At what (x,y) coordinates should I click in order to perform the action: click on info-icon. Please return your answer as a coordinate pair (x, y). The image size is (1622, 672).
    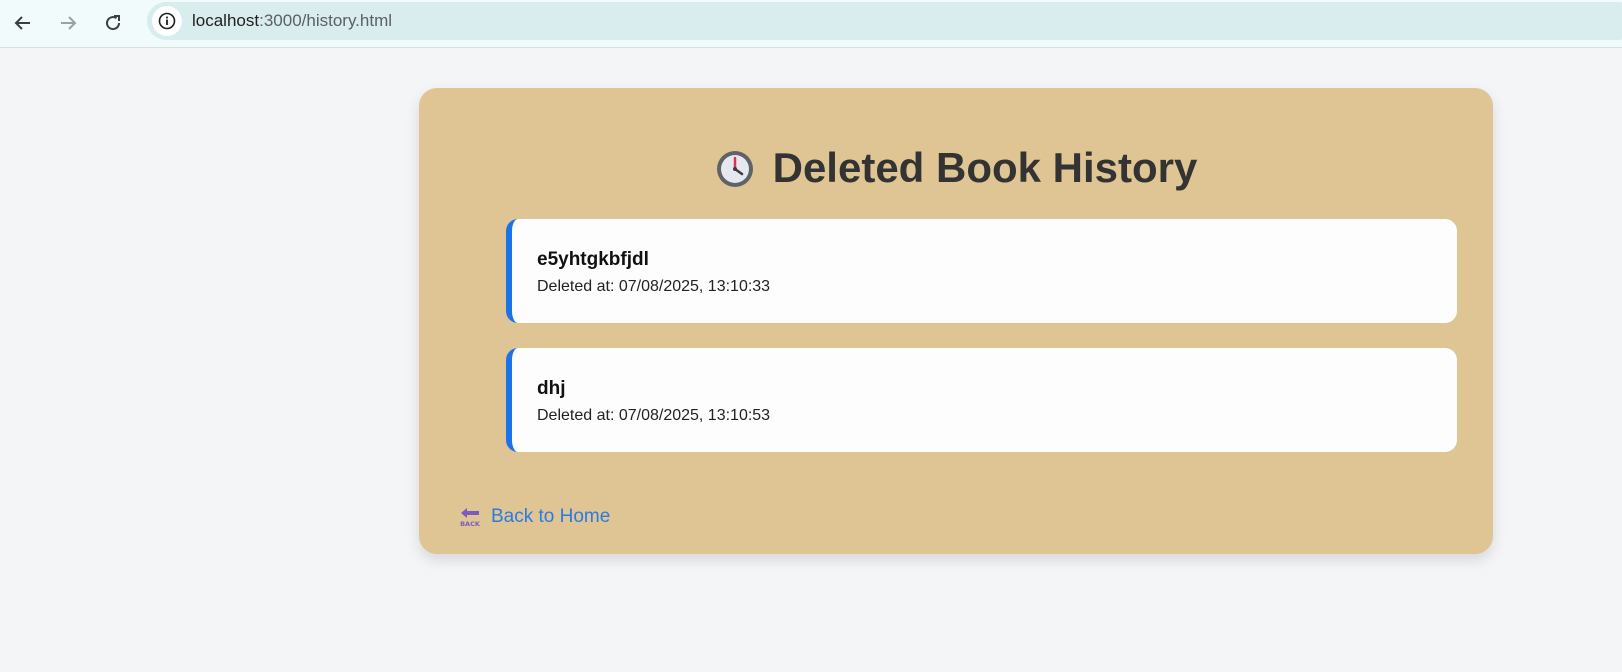
    Looking at the image, I should click on (167, 21).